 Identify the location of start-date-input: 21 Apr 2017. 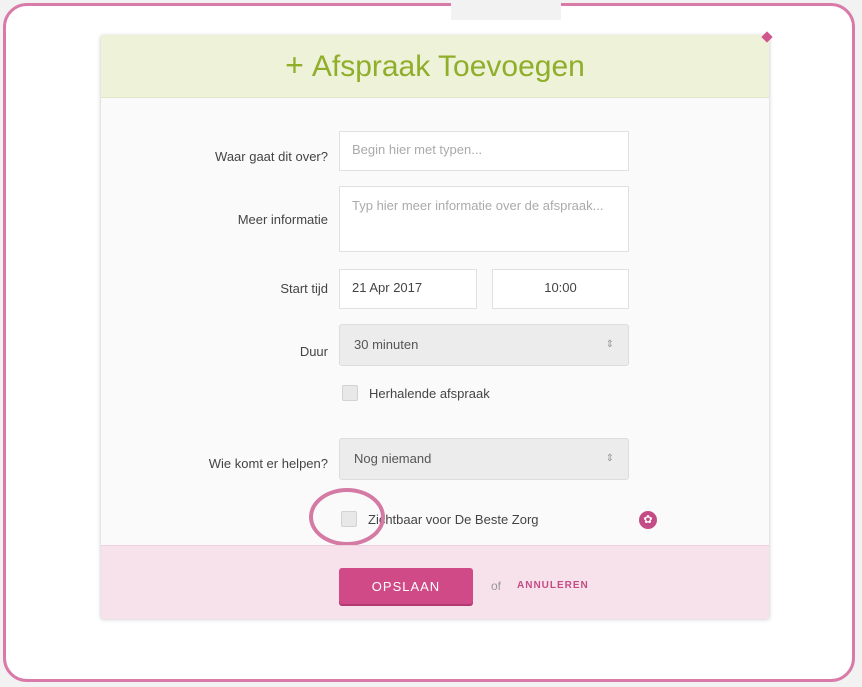
(408, 289).